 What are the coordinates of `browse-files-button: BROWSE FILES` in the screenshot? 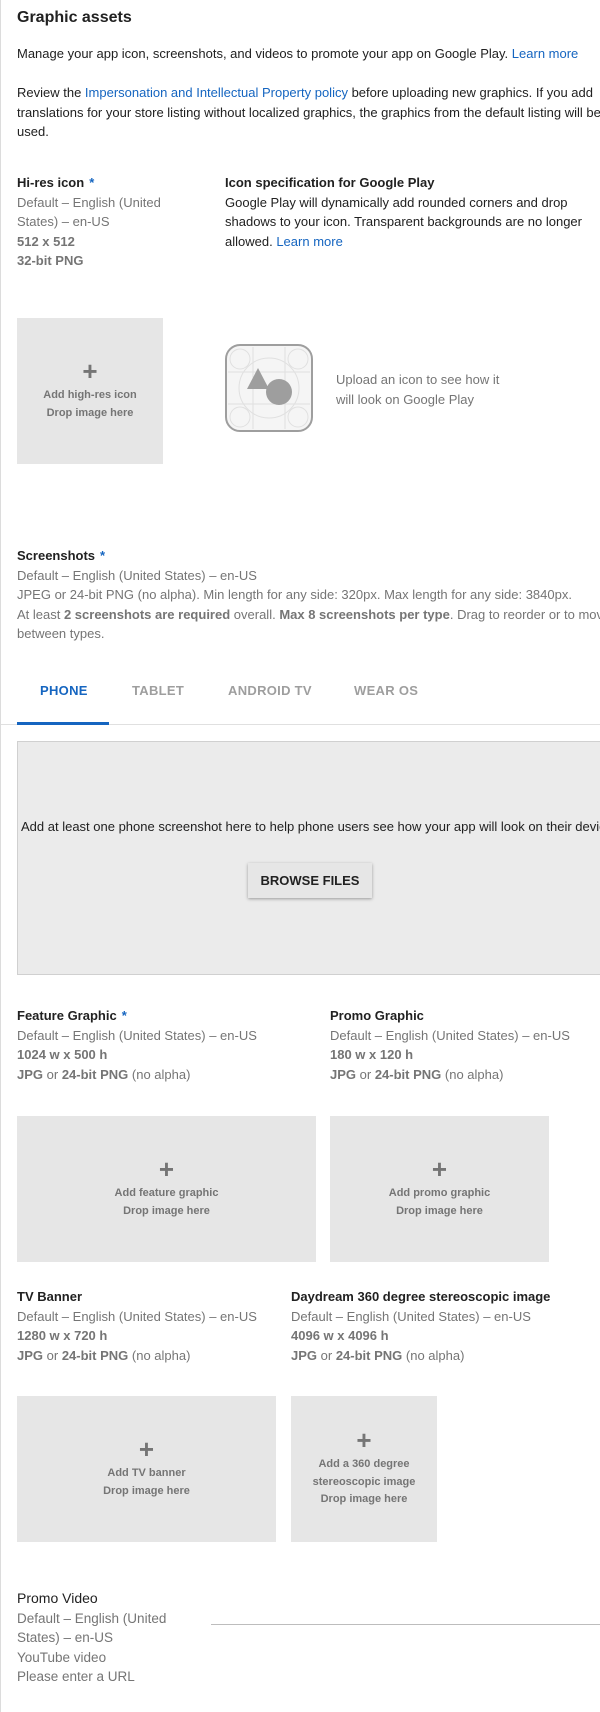 It's located at (310, 880).